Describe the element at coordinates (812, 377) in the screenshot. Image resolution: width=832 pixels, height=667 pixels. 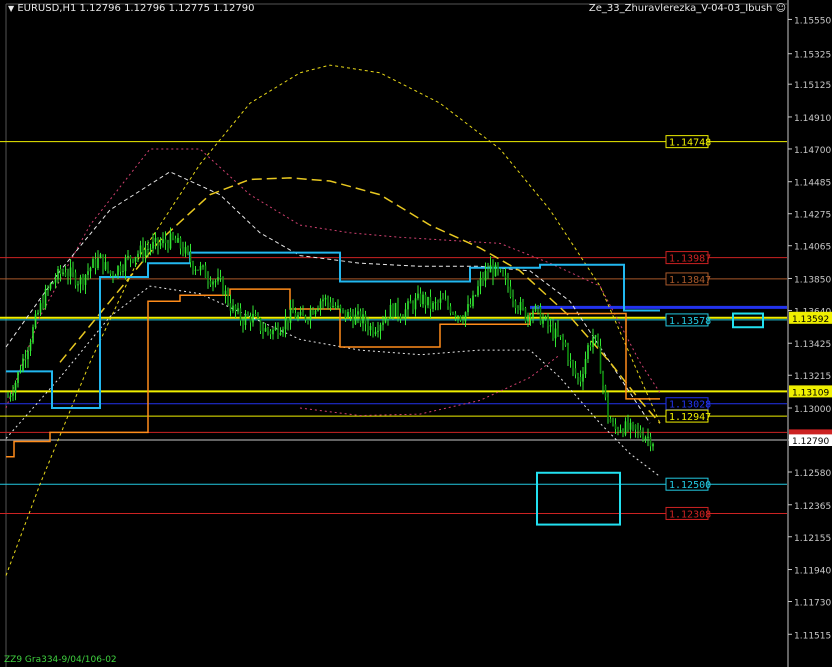
I see `price-tick-label: 1.13215` at that location.